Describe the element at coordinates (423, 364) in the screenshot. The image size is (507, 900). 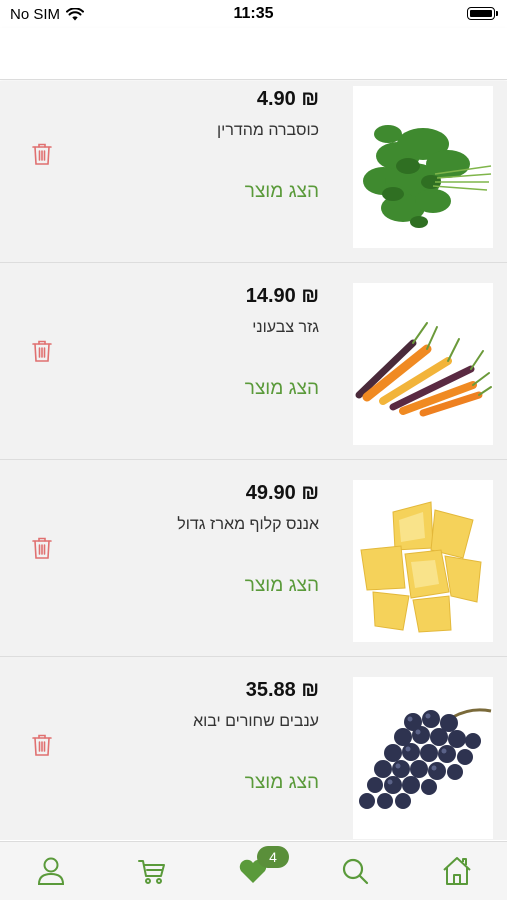
I see `carrots-image` at that location.